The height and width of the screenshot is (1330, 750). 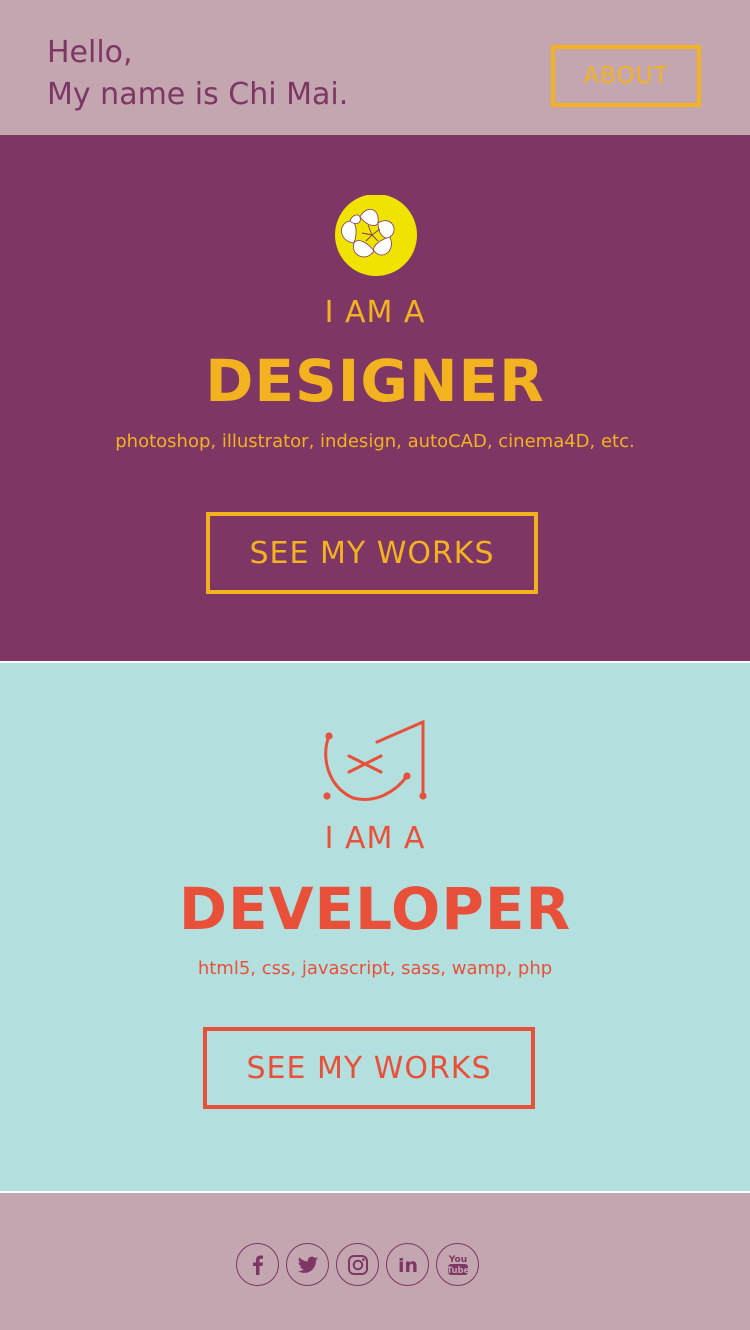 What do you see at coordinates (198, 94) in the screenshot?
I see `greeting-line-2: My name is Chi Mai.` at bounding box center [198, 94].